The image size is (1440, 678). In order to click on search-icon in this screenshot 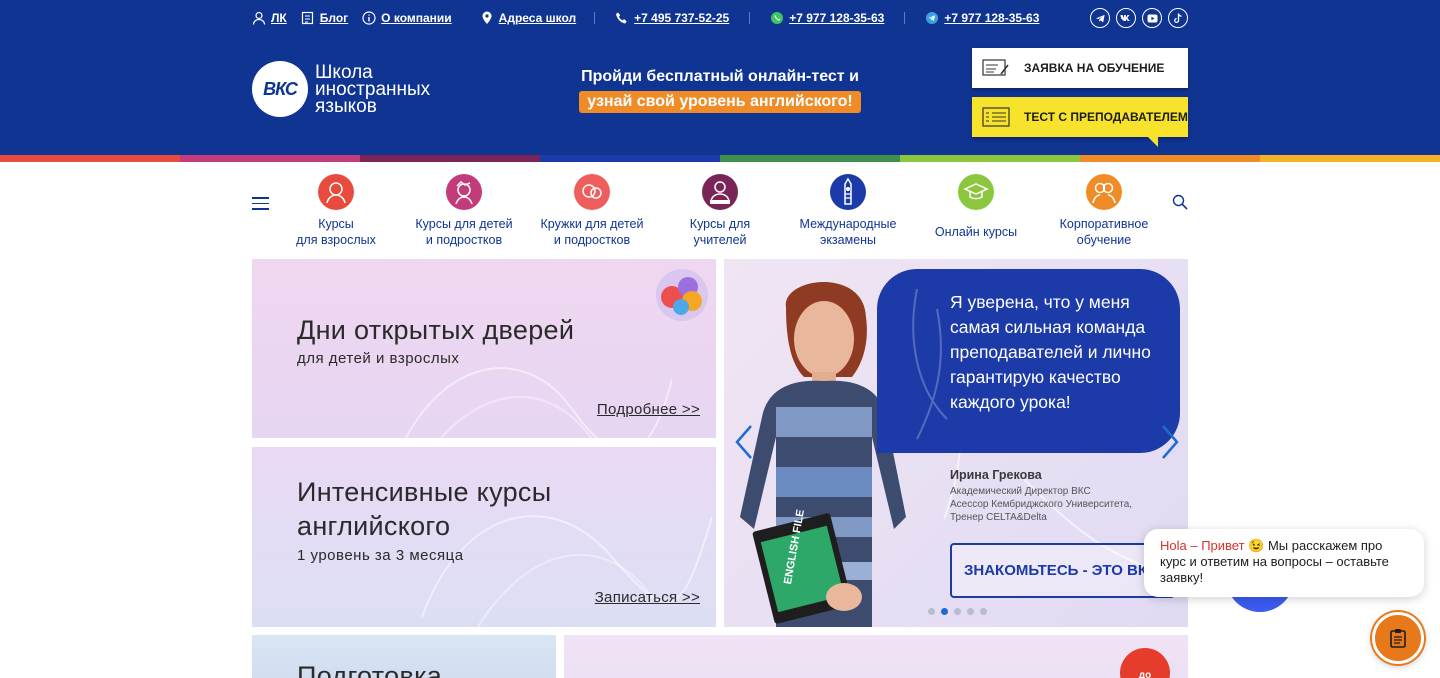, I will do `click(1180, 202)`.